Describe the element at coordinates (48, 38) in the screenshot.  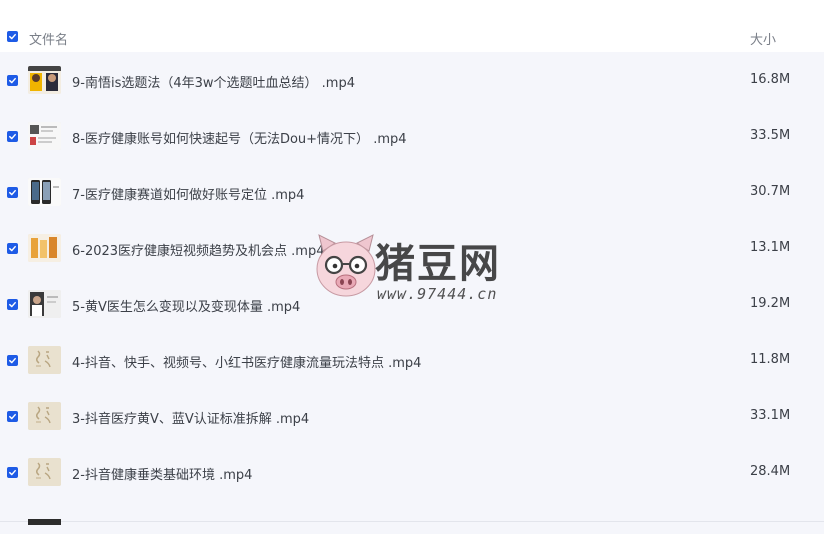
I see `name-column-header: 文件名` at that location.